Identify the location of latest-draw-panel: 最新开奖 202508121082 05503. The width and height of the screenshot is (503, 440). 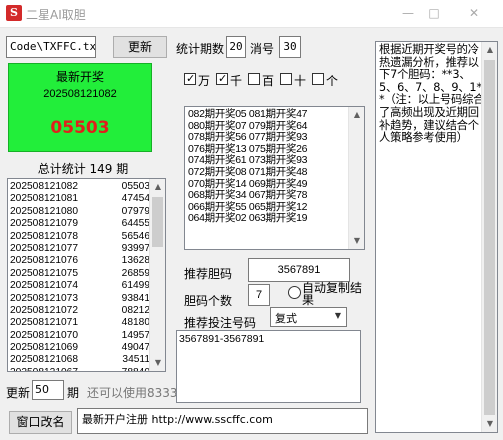
(80, 107).